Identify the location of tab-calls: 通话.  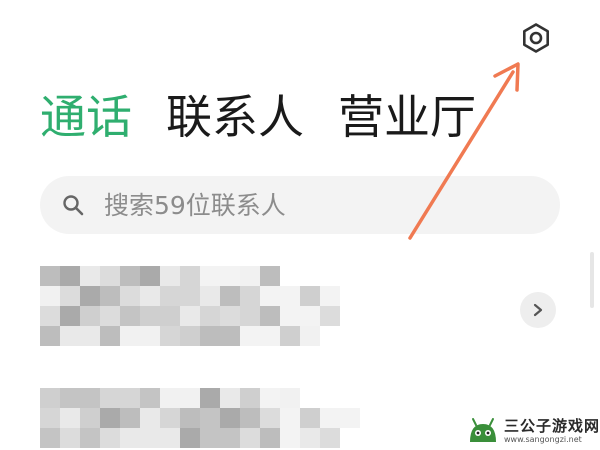
(86, 117).